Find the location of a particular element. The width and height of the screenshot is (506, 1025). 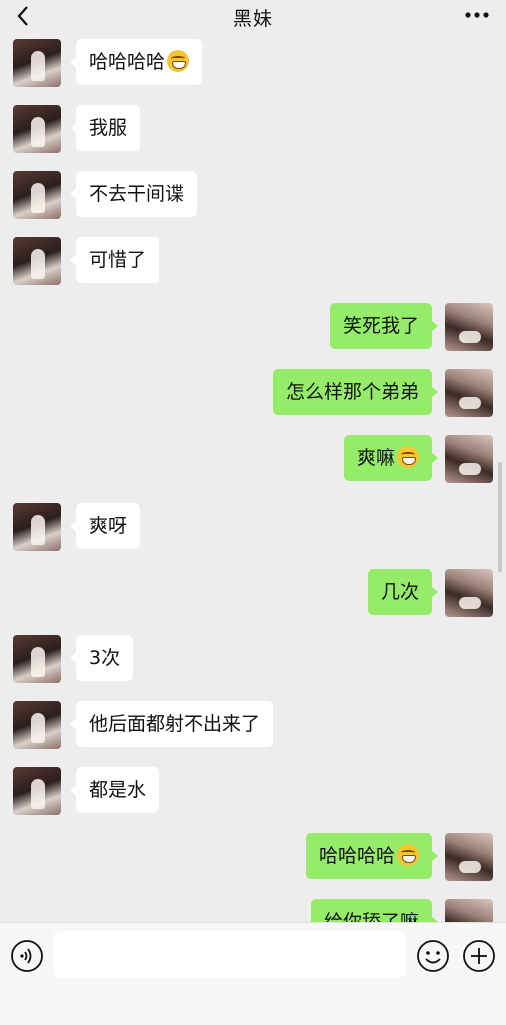

emoji-button is located at coordinates (433, 956).